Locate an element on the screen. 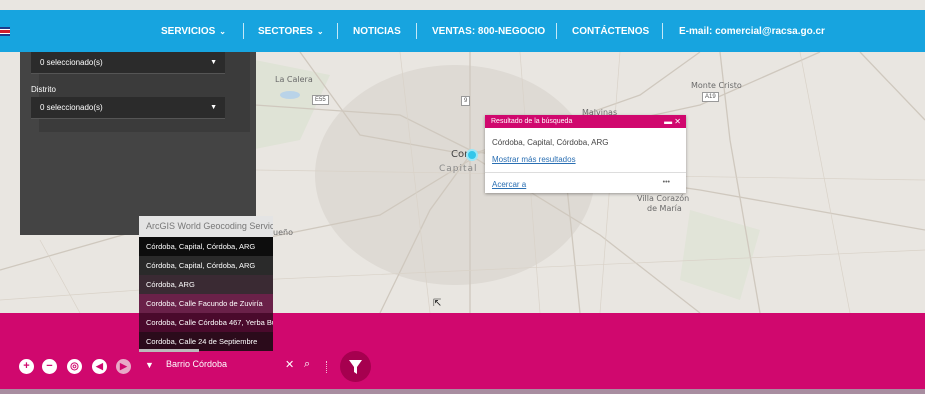 The height and width of the screenshot is (394, 925). costa-rica-flag-icon is located at coordinates (5, 31).